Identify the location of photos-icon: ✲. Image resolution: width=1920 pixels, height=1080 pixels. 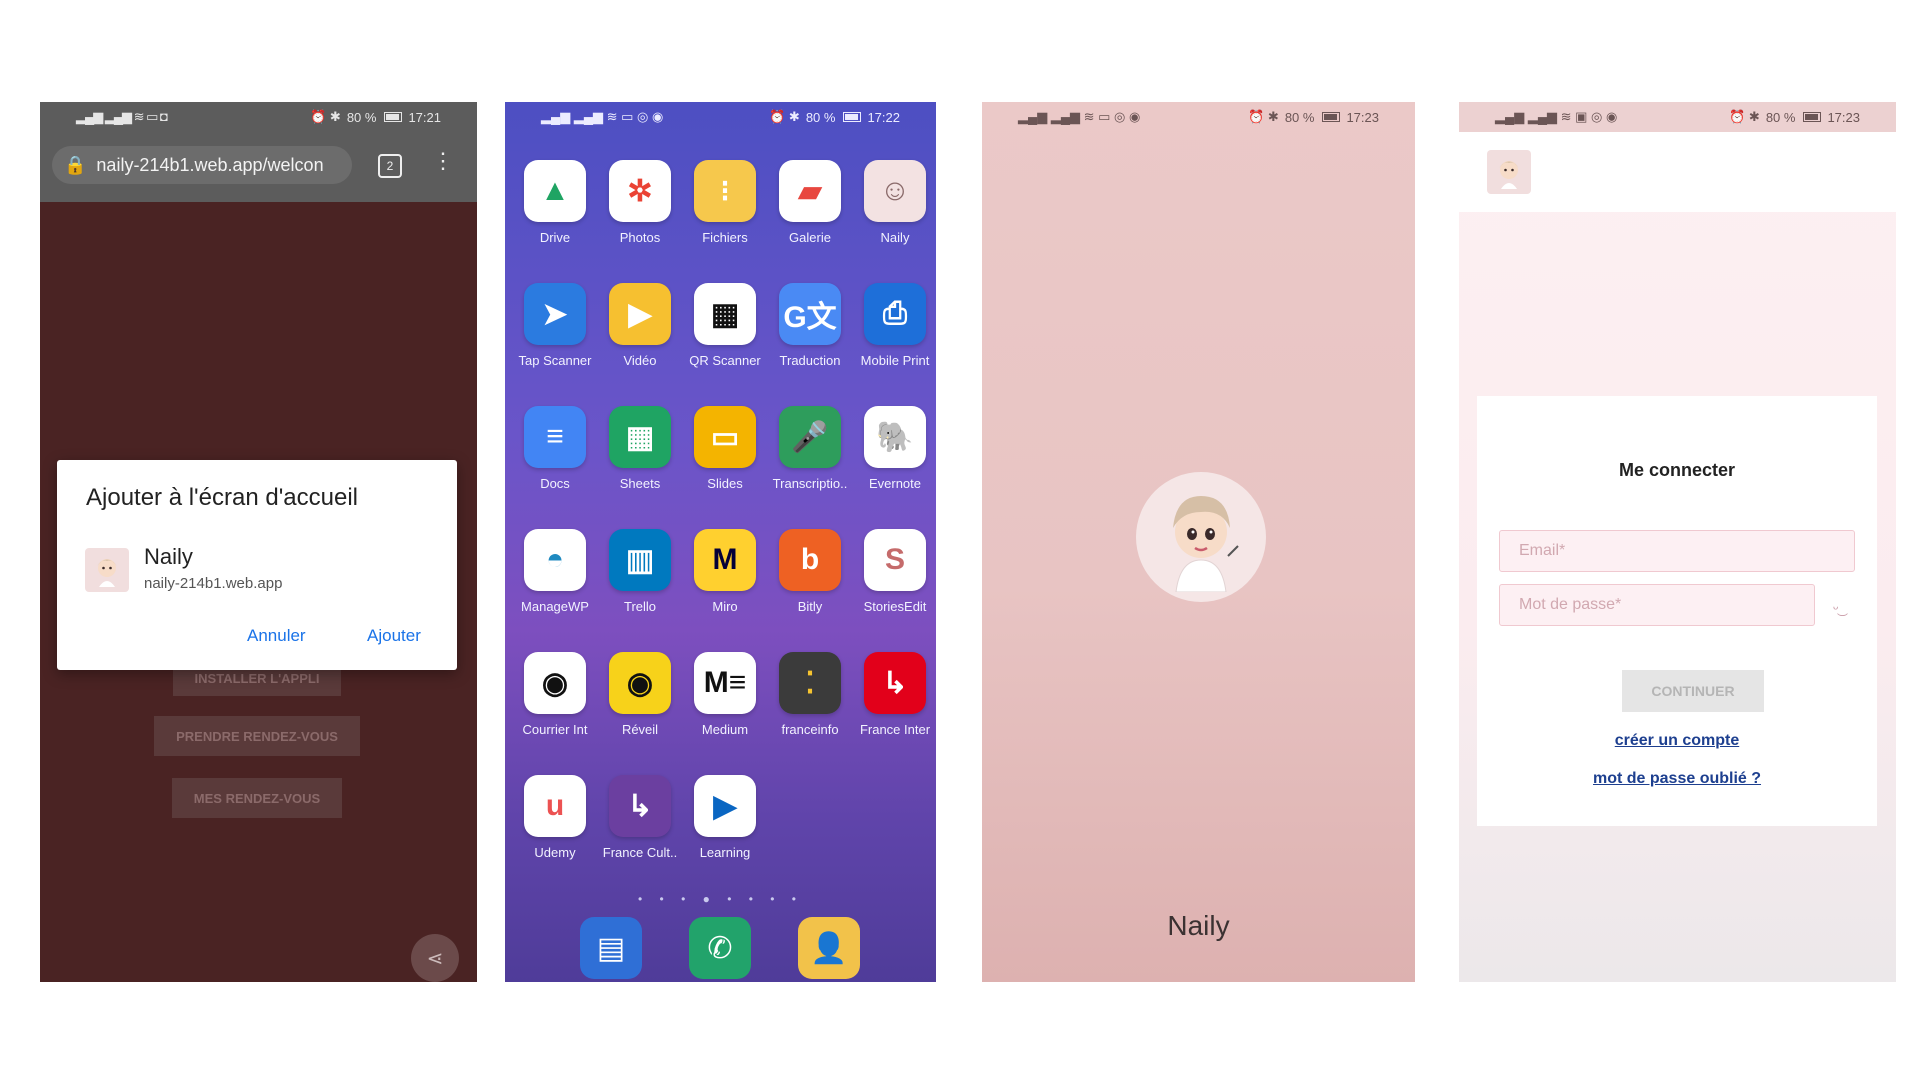
(640, 191).